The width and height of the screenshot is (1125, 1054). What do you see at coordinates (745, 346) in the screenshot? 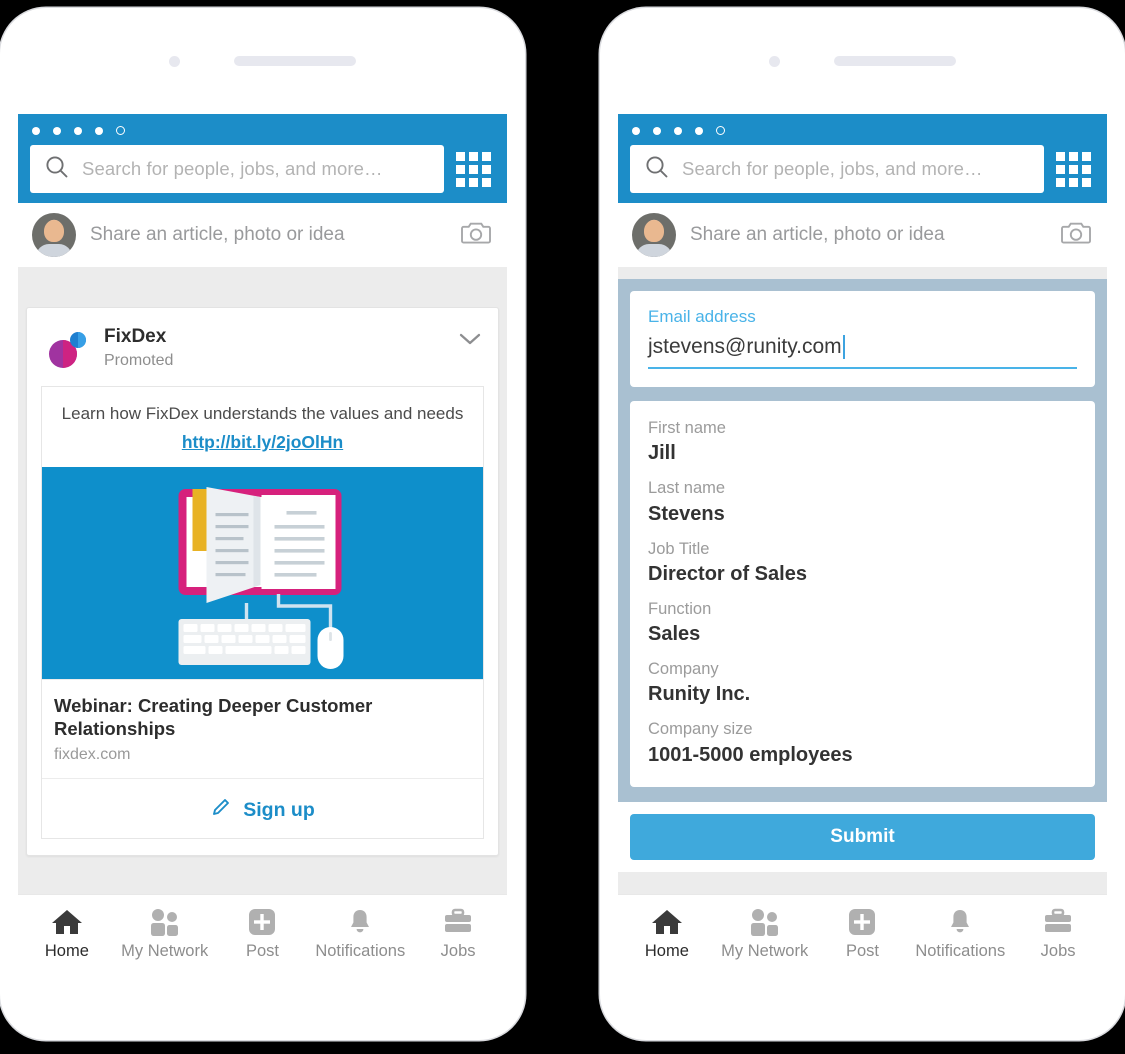
I see `email-field-value: jstevens@runity.com` at bounding box center [745, 346].